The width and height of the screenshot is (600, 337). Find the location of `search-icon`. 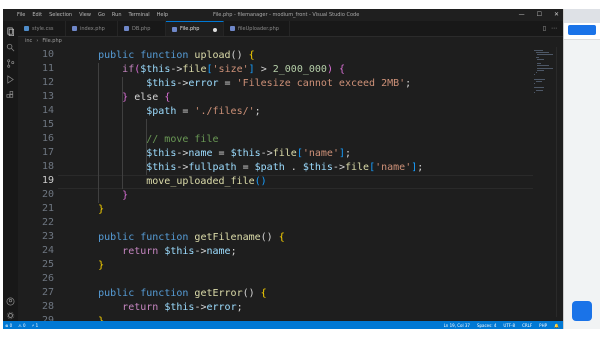

search-icon is located at coordinates (10, 47).